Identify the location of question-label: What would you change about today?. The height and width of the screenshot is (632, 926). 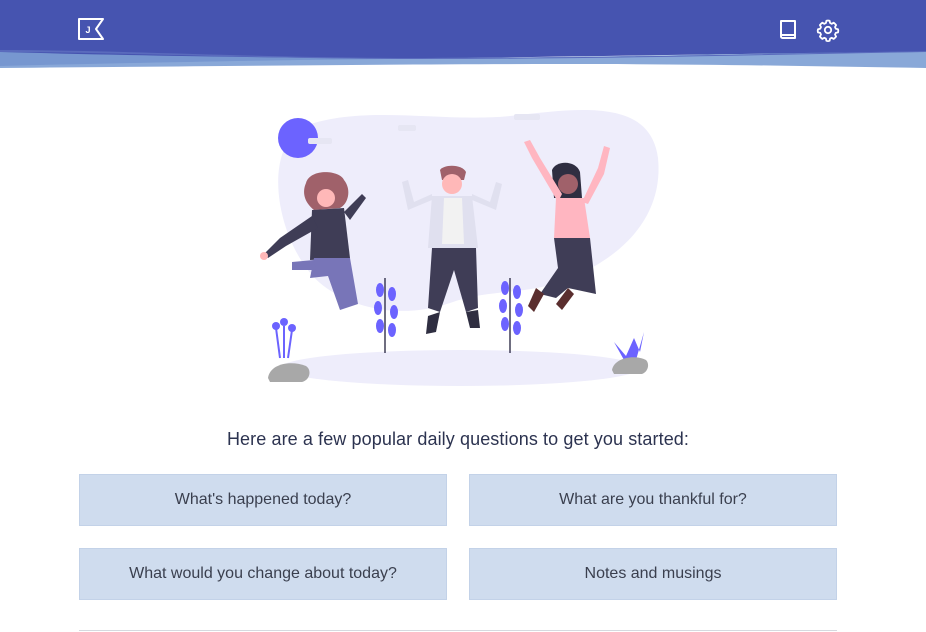
(263, 573).